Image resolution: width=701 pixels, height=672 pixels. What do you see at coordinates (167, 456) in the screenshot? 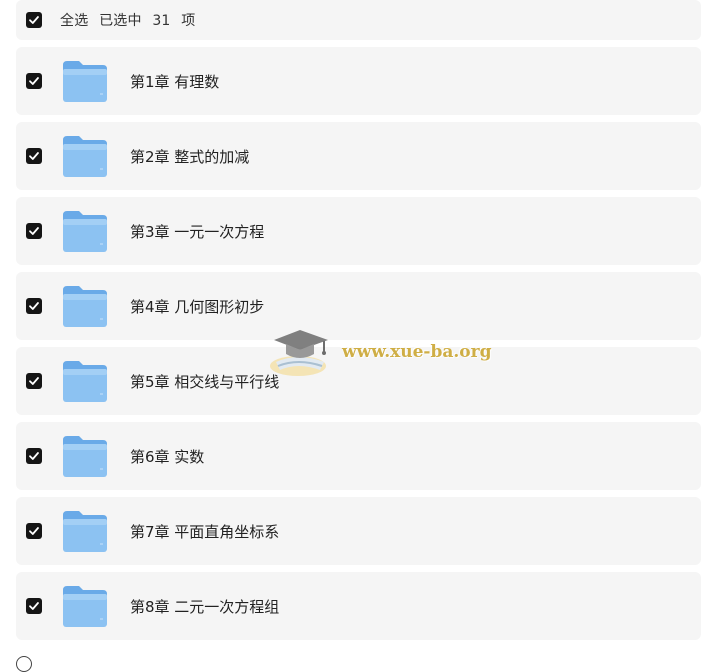
I see `item-label: 第6章 实数` at bounding box center [167, 456].